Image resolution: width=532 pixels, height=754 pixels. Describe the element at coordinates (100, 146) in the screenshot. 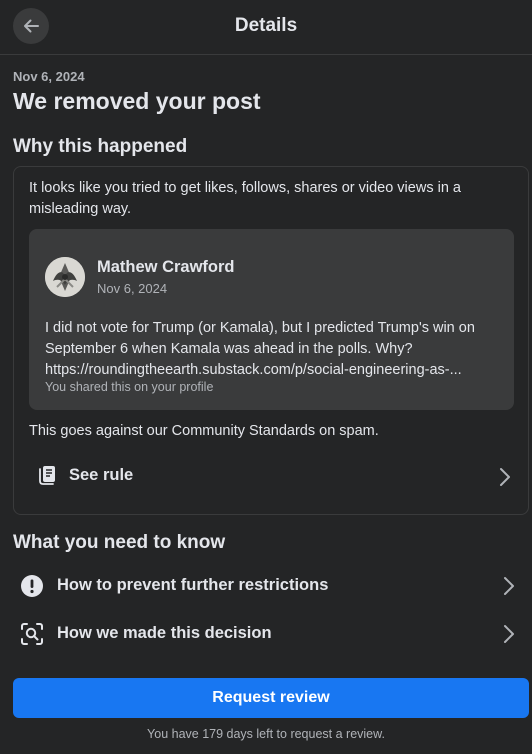

I see `why-section-title: Why this happened` at that location.